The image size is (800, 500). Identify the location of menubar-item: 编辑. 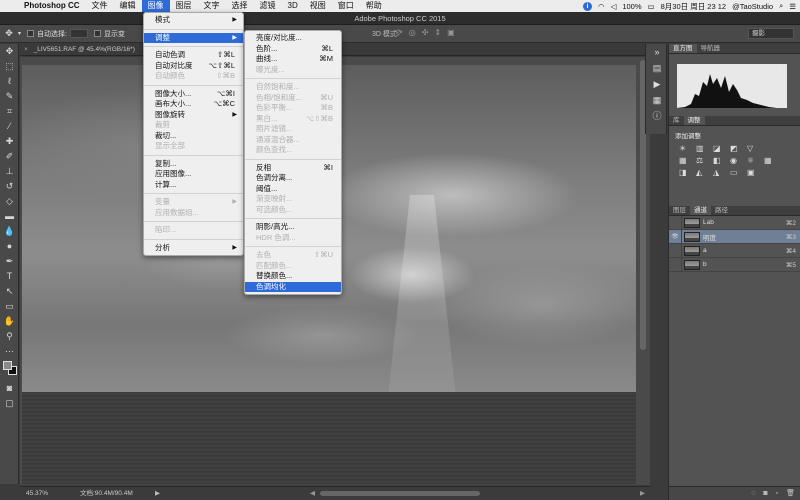
(128, 6).